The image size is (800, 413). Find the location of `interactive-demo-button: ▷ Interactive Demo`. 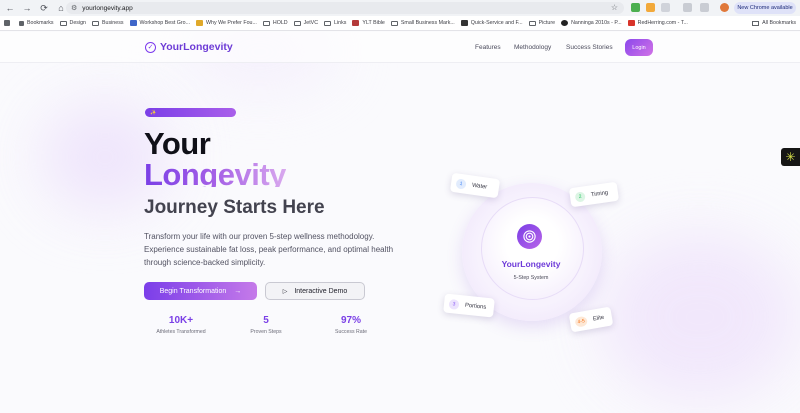

interactive-demo-button: ▷ Interactive Demo is located at coordinates (315, 291).